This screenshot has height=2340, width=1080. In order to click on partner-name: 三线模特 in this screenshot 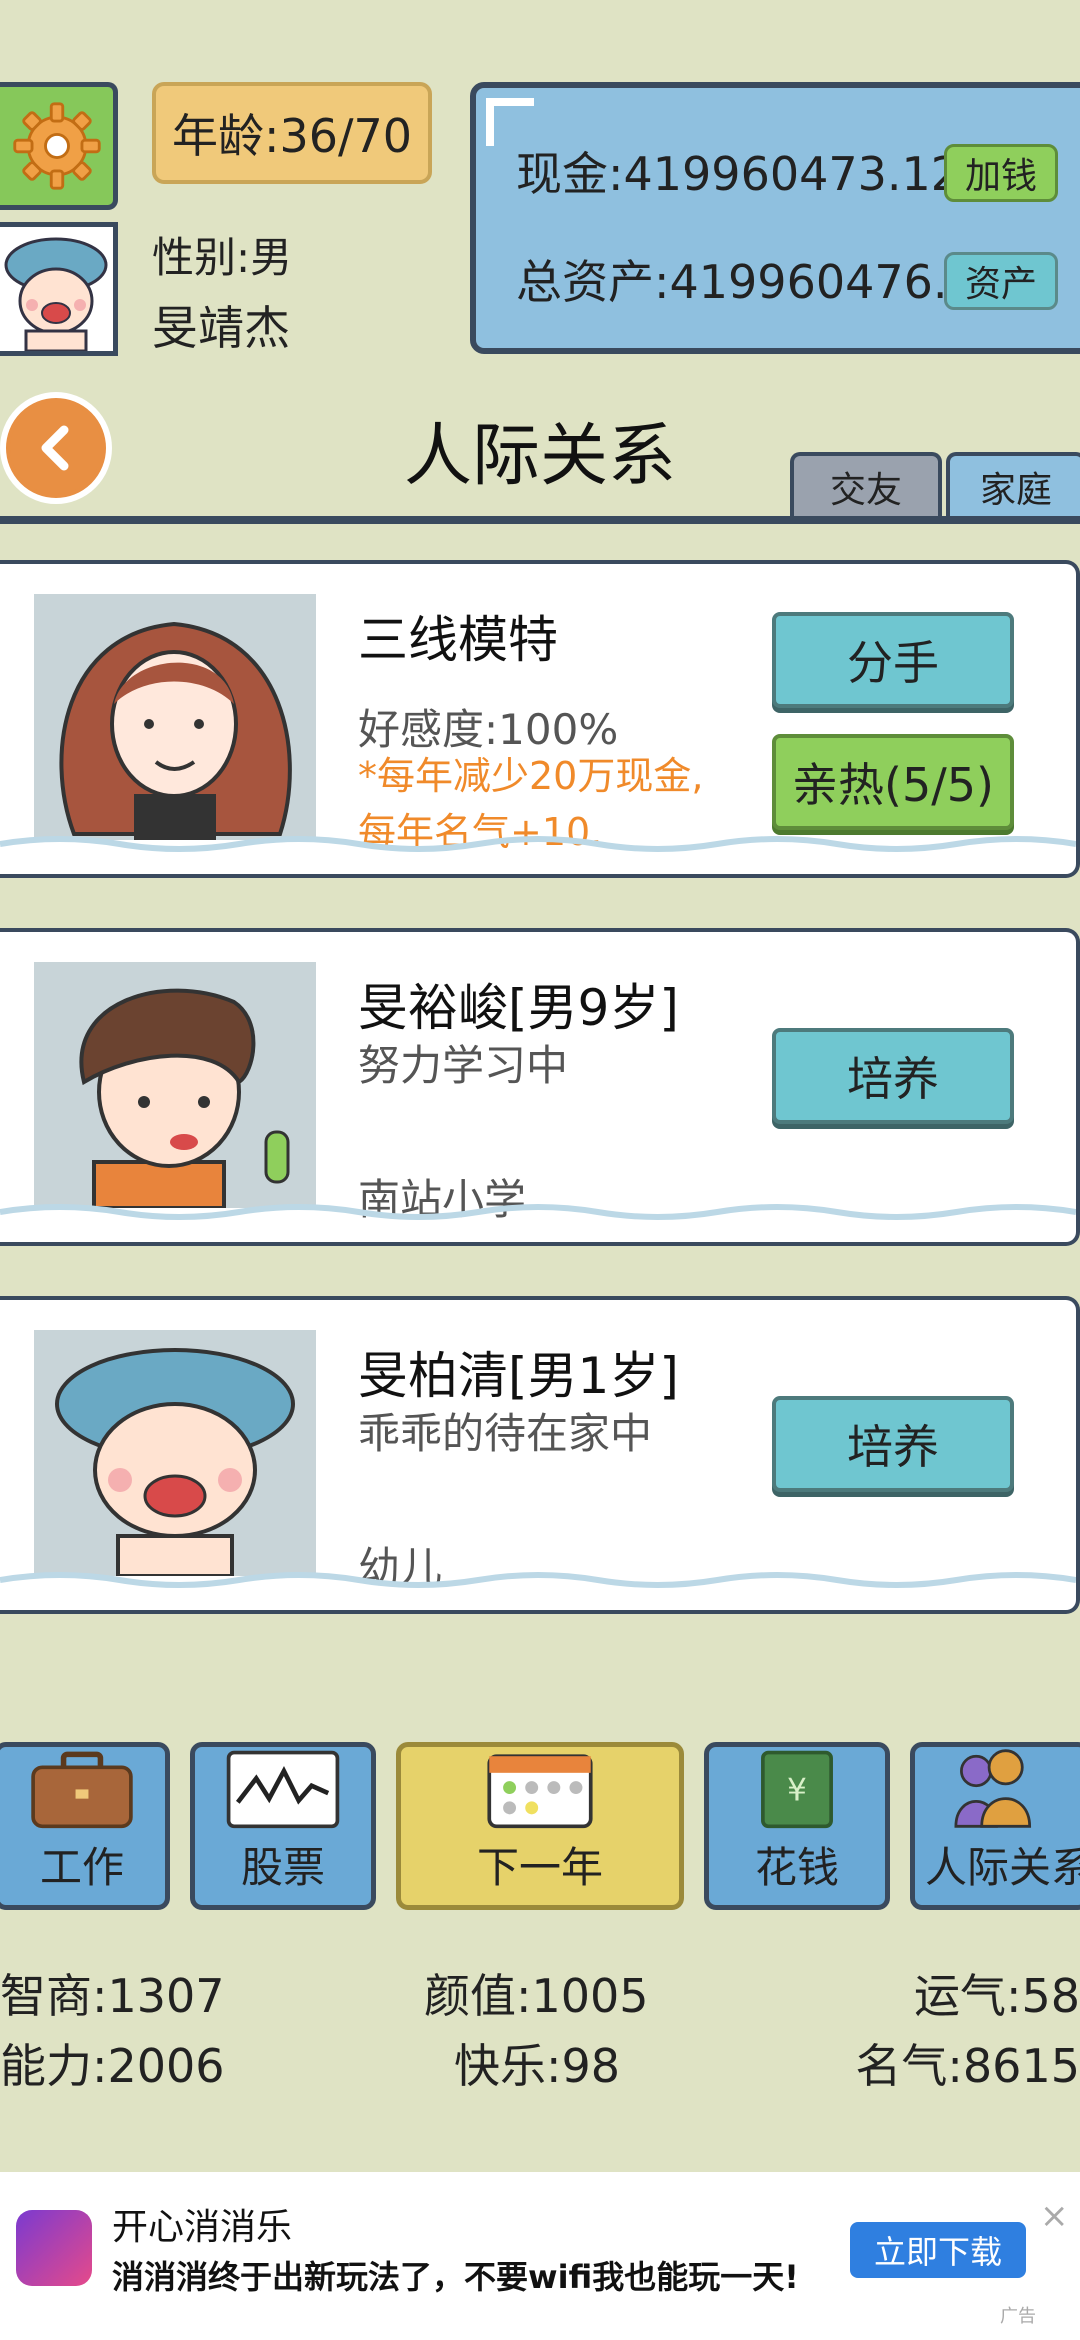, I will do `click(458, 640)`.